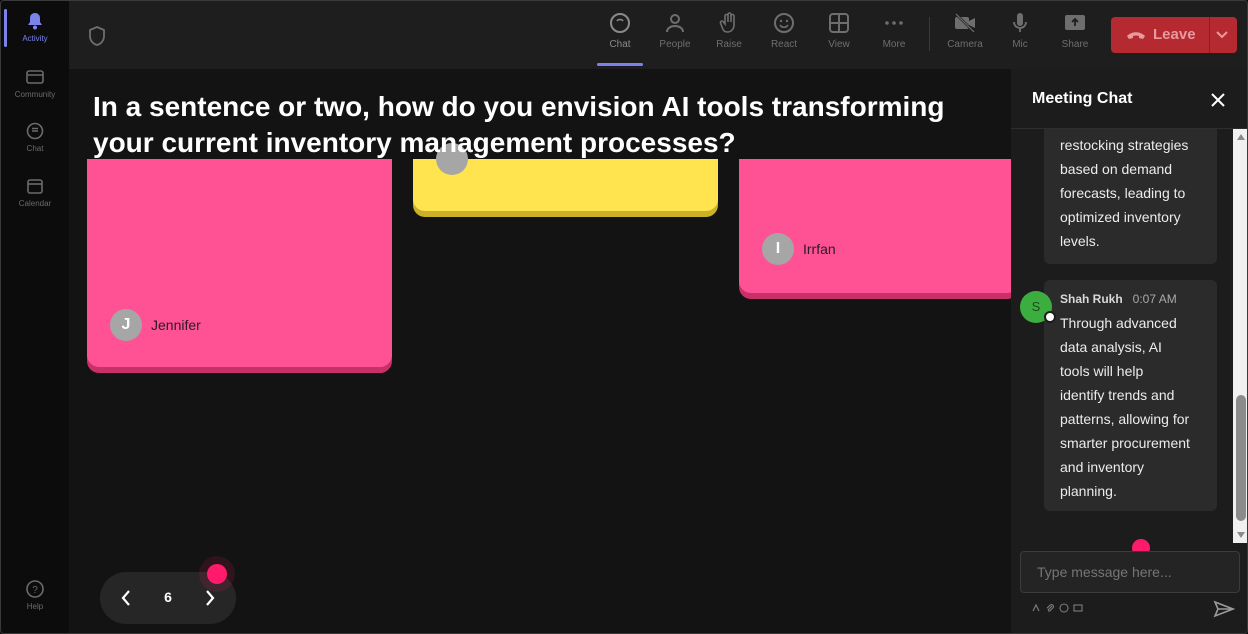 The image size is (1248, 634). What do you see at coordinates (1154, 299) in the screenshot?
I see `message-time: 0:07 AM` at bounding box center [1154, 299].